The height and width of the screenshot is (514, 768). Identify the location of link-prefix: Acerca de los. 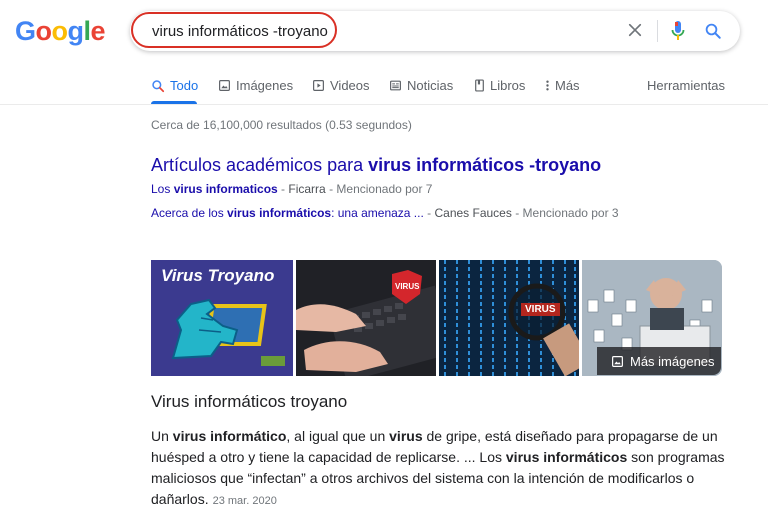
(189, 213).